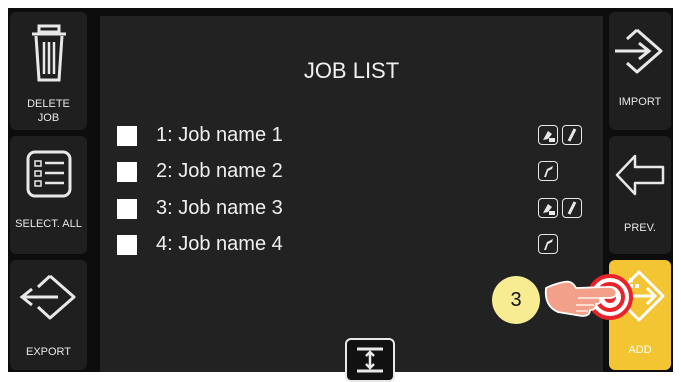 The height and width of the screenshot is (382, 681). What do you see at coordinates (49, 53) in the screenshot?
I see `trash-icon` at bounding box center [49, 53].